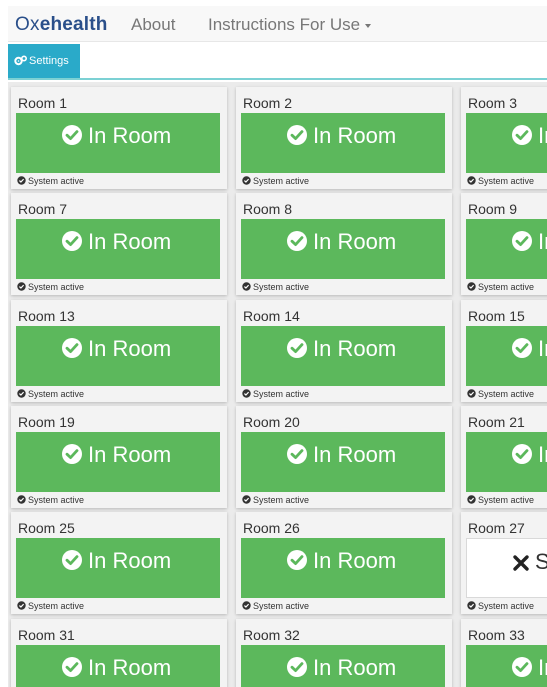  What do you see at coordinates (496, 528) in the screenshot?
I see `room-name: Room 27` at bounding box center [496, 528].